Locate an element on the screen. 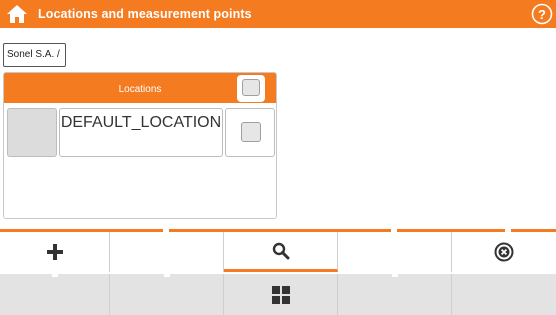 This screenshot has height=315, width=556. plus-icon is located at coordinates (54, 252).